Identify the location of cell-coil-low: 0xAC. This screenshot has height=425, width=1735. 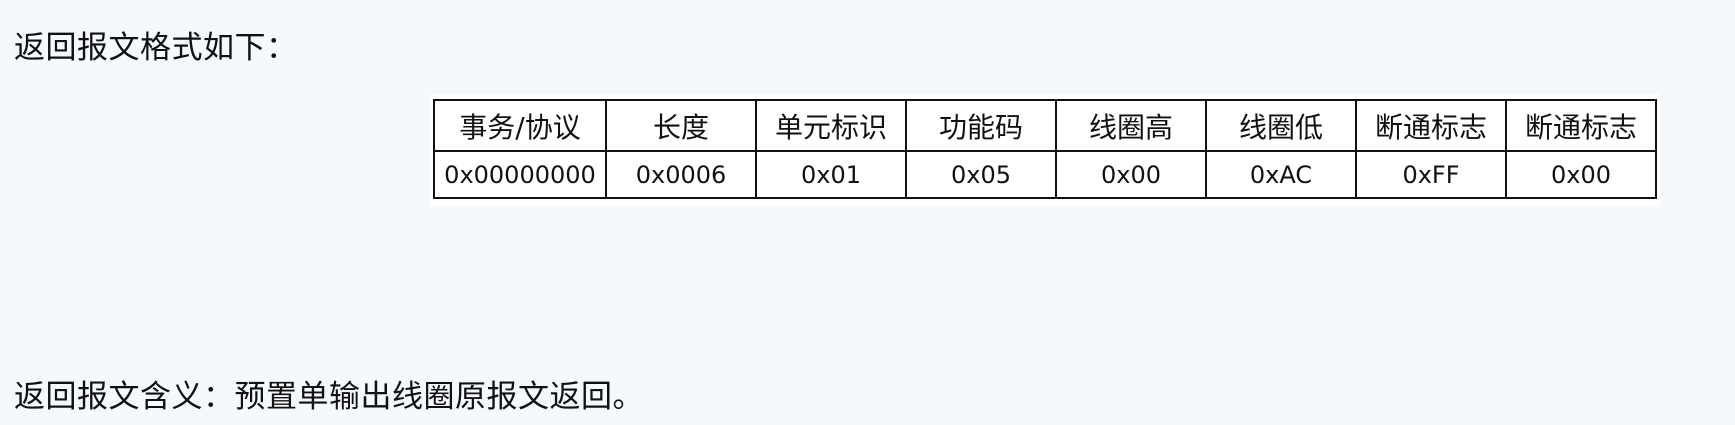
(1281, 174).